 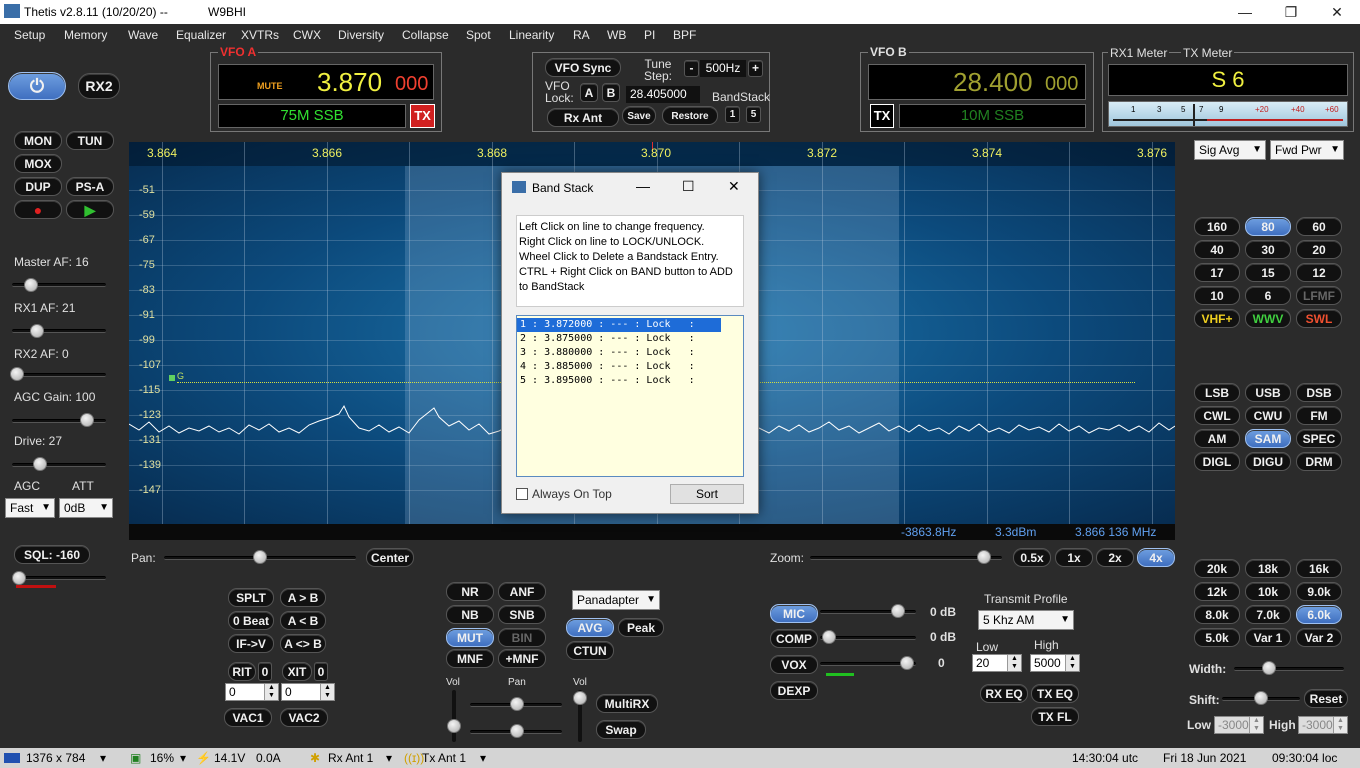 I want to click on dexp-button: DEXP, so click(x=794, y=690).